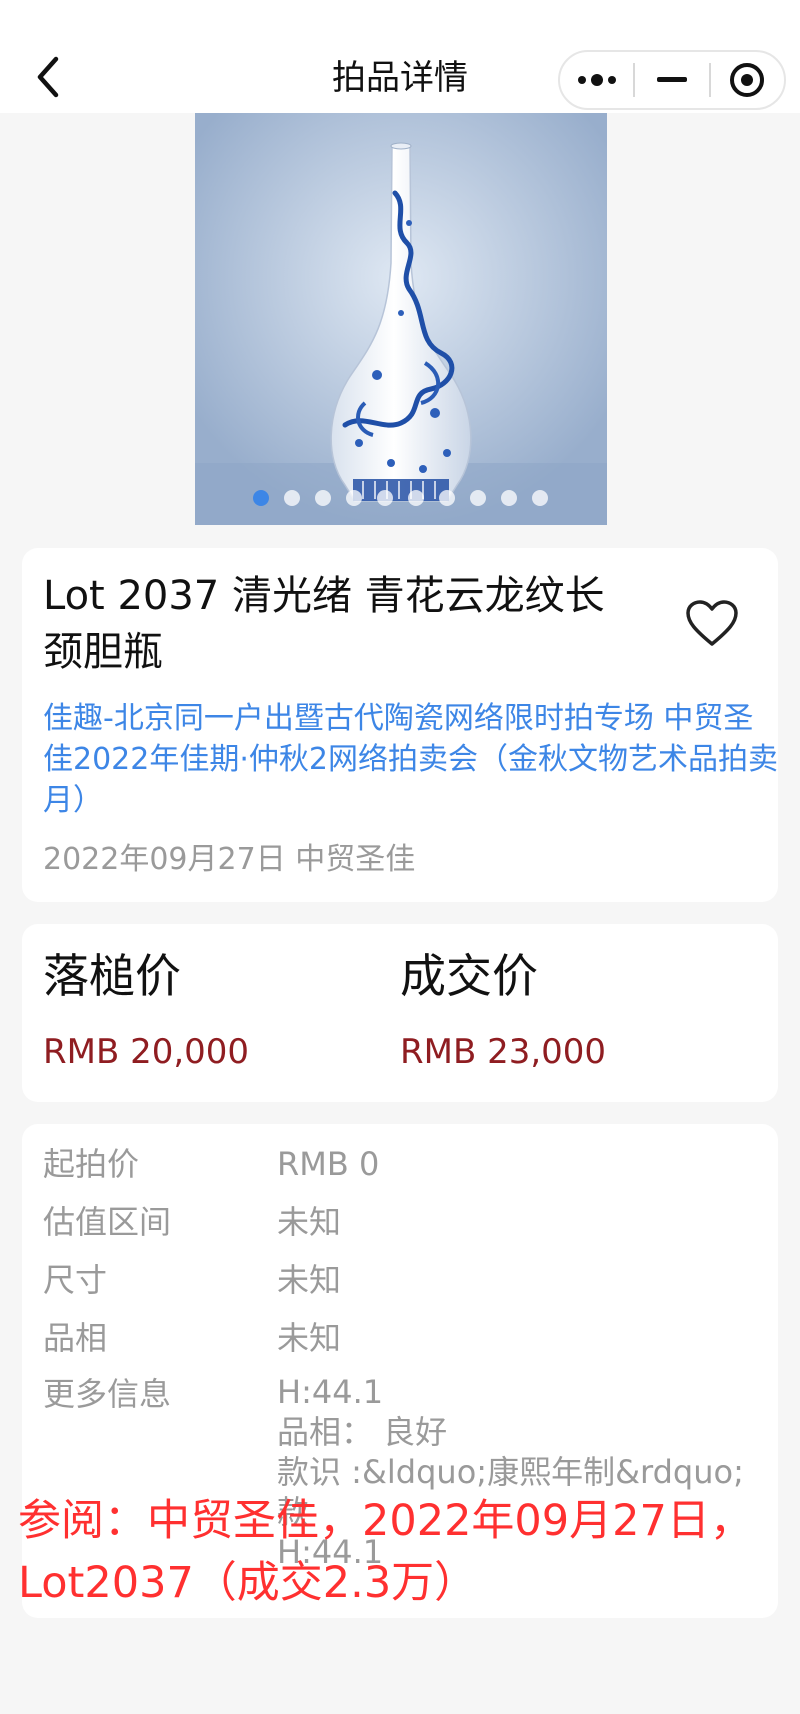 The height and width of the screenshot is (1714, 800). What do you see at coordinates (324, 624) in the screenshot?
I see `lot-title: Lot 2037 清光绪 青花云龙纹长颈胆瓶` at bounding box center [324, 624].